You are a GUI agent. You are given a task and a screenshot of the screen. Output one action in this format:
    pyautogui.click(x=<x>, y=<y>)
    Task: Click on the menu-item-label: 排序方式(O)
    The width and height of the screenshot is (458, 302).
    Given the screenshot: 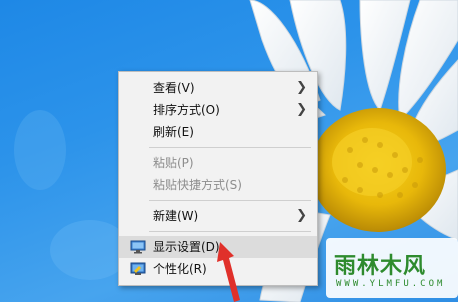 What is the action you would take?
    pyautogui.click(x=186, y=110)
    